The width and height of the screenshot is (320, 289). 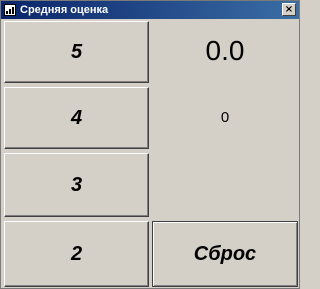 I want to click on title-bar: Средняя оценка ×, so click(x=150, y=10).